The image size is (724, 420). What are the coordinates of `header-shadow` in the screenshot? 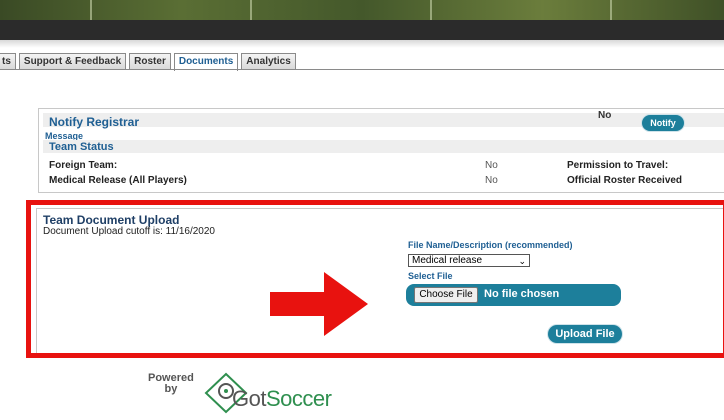 It's located at (362, 44).